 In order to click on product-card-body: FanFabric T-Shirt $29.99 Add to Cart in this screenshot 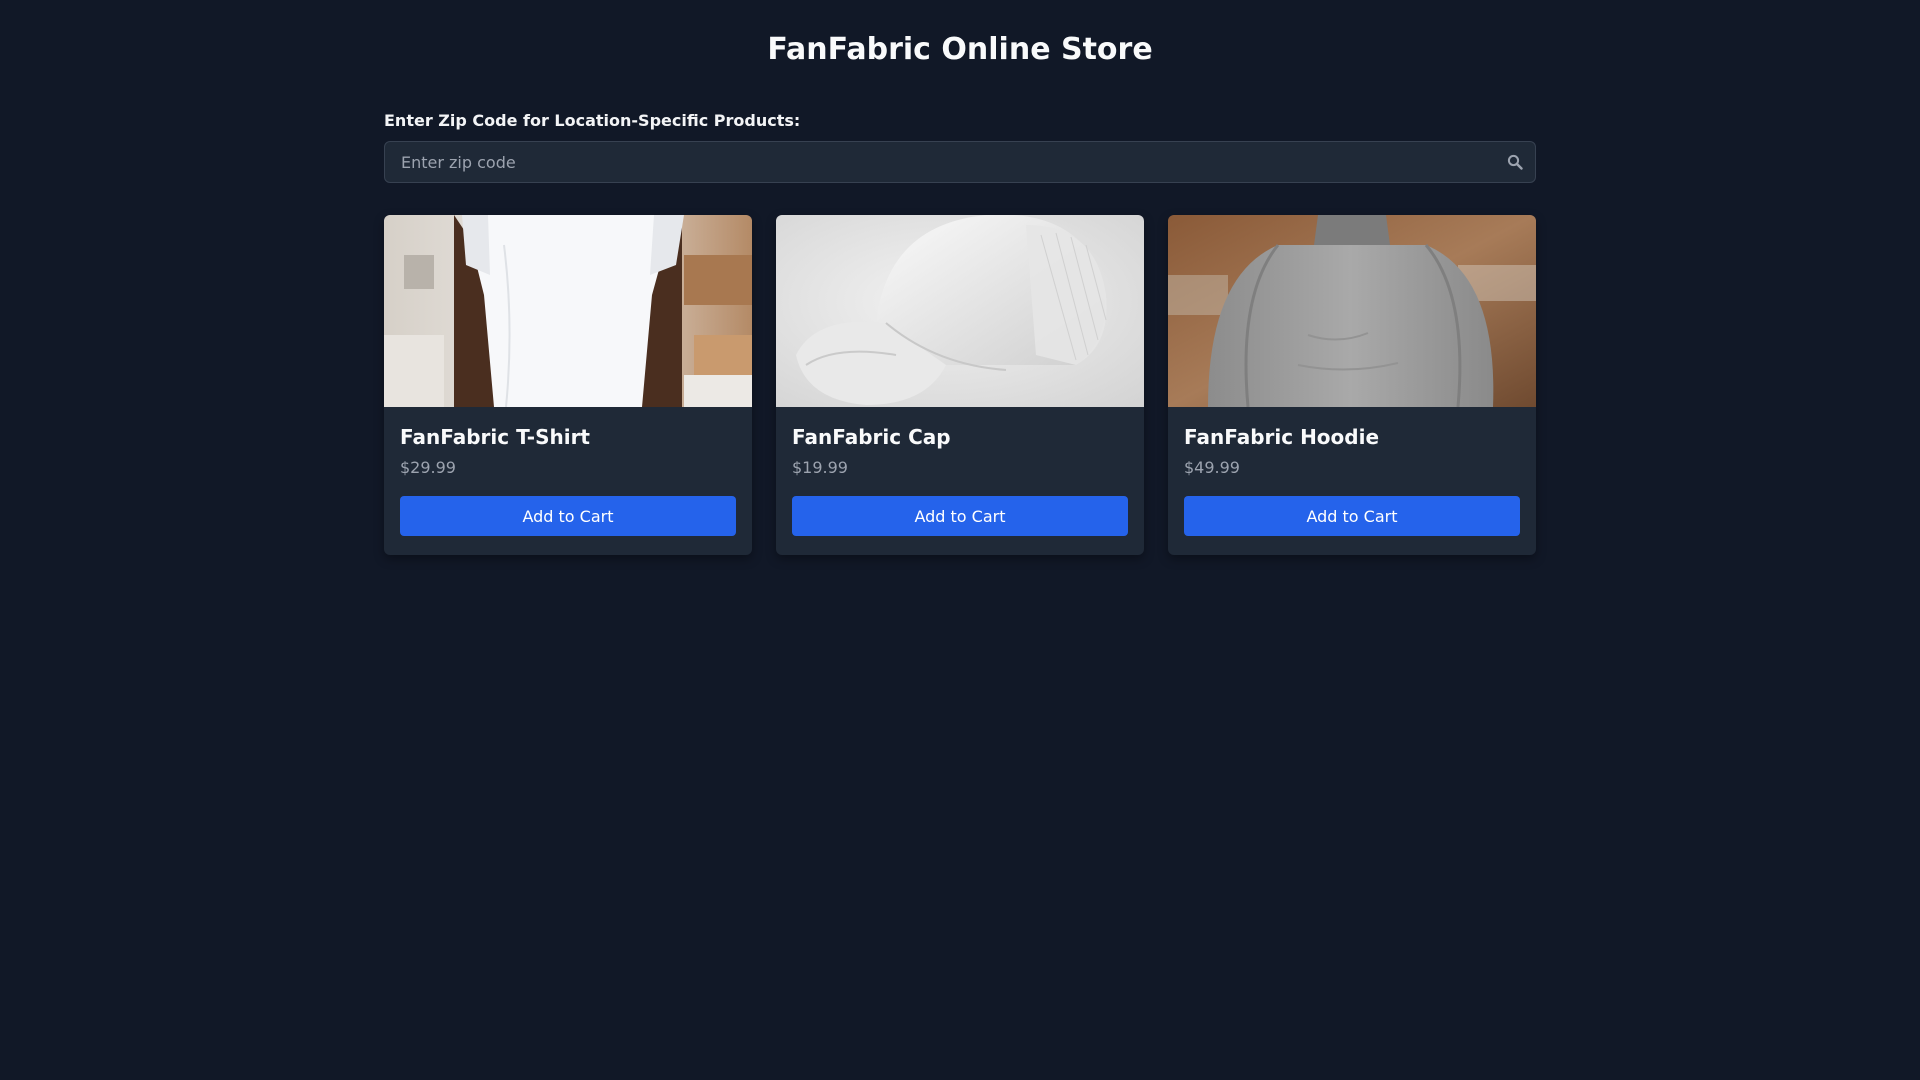, I will do `click(568, 479)`.